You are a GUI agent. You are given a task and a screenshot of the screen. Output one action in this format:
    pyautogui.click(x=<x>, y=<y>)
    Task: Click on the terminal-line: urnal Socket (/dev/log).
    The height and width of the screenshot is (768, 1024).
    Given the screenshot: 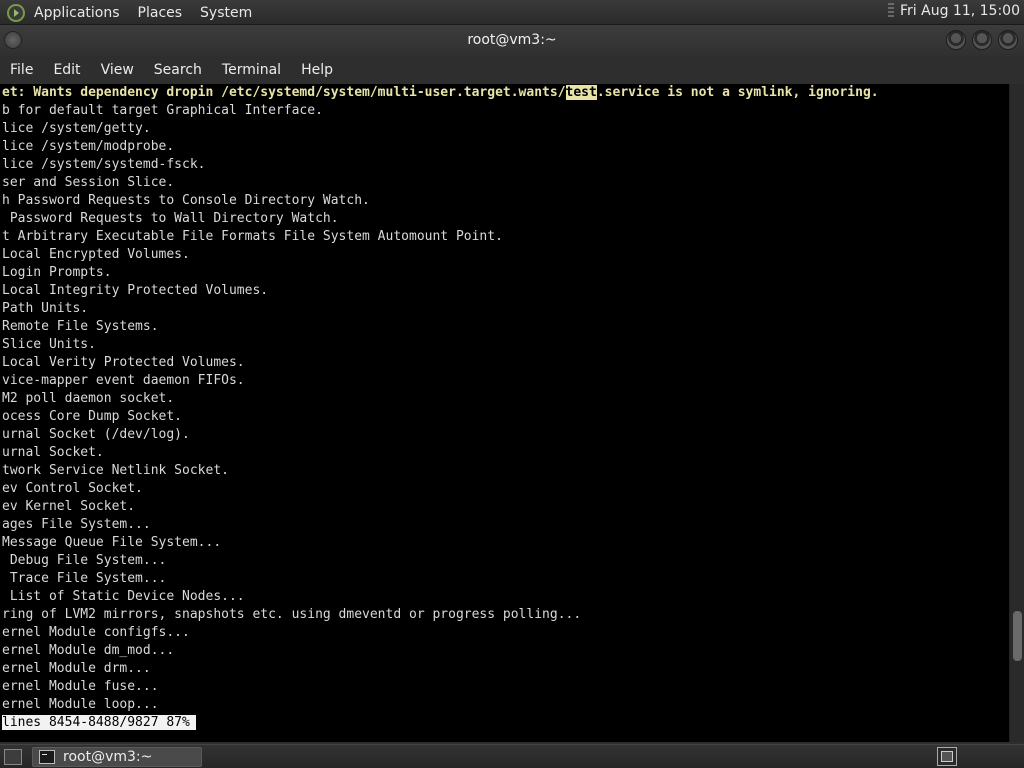 What is the action you would take?
    pyautogui.click(x=96, y=434)
    